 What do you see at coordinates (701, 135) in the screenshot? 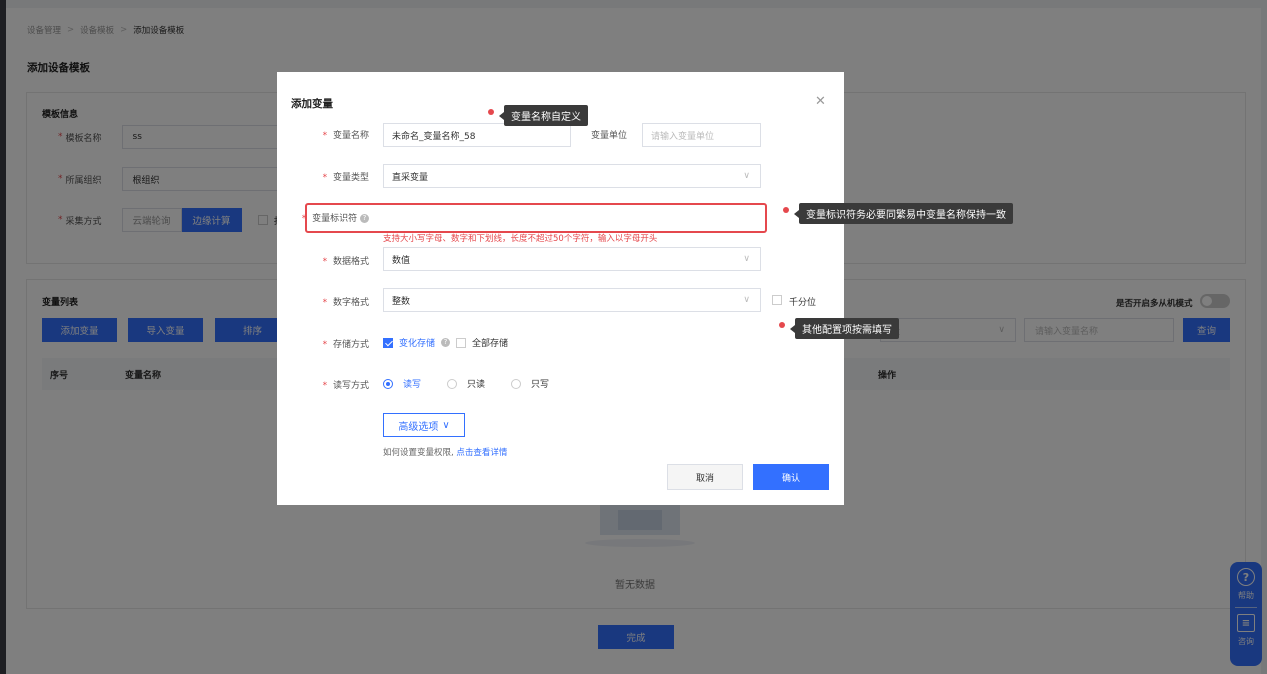
I see `var-unit-input: 请输入变量单位` at bounding box center [701, 135].